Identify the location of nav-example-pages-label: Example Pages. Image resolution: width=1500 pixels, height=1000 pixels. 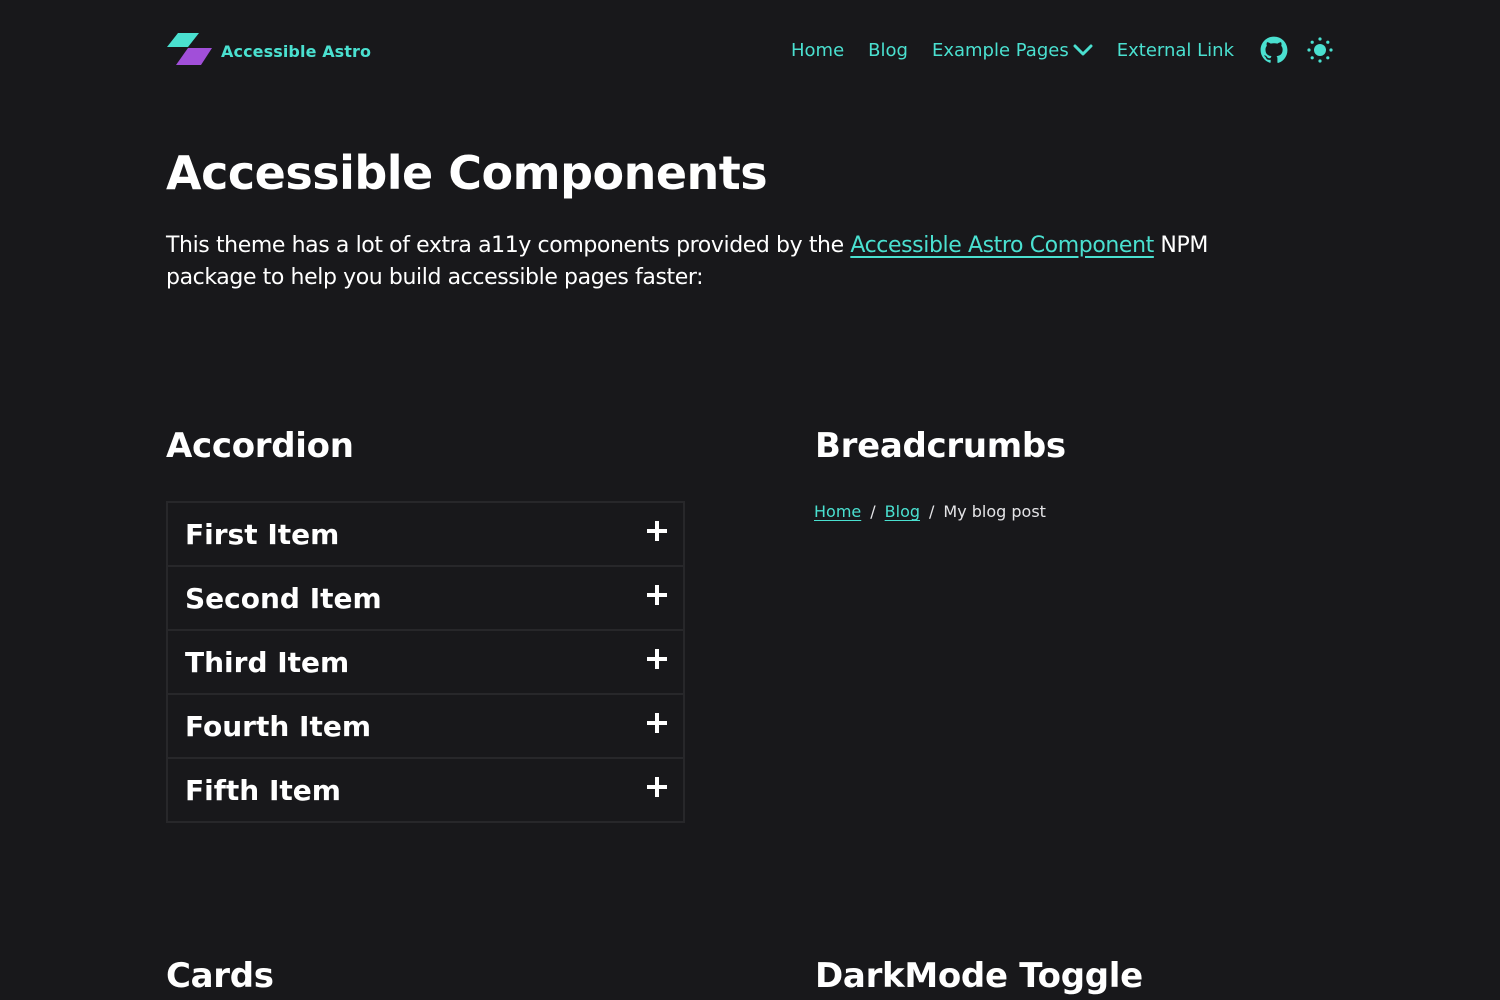
(1000, 50).